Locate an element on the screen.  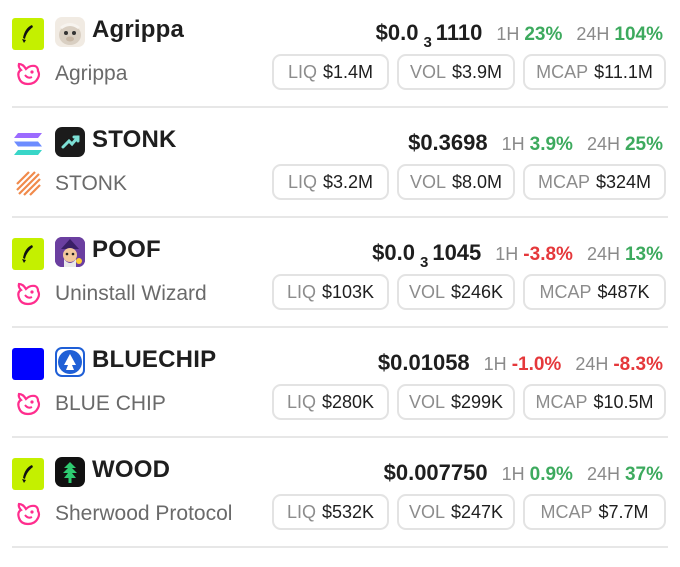
token-symbol: WOOD is located at coordinates (131, 470).